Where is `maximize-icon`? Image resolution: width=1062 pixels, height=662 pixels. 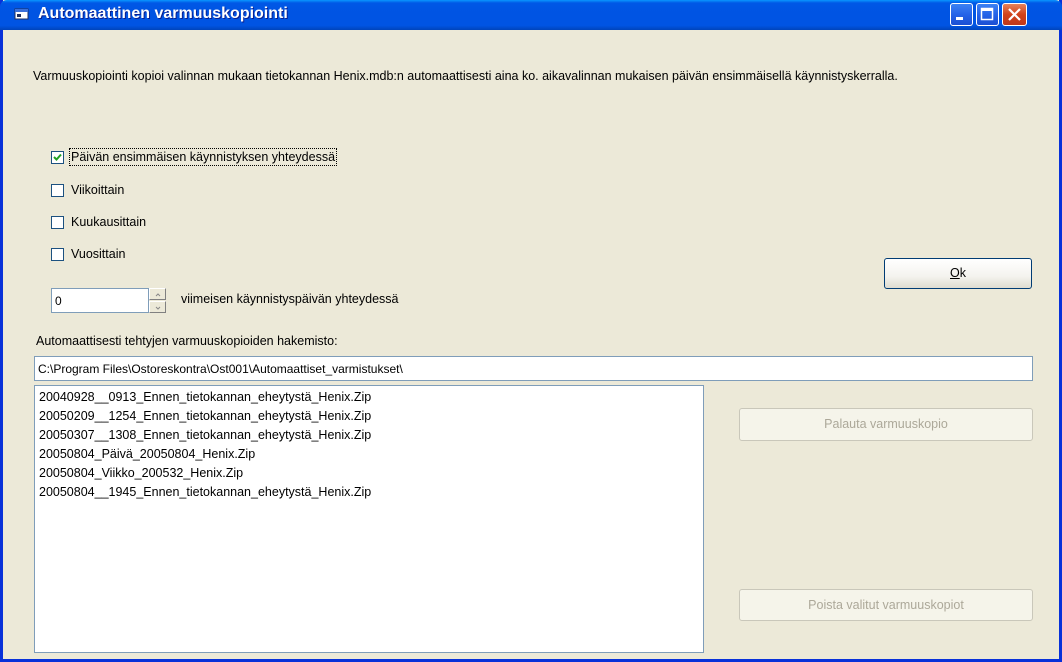
maximize-icon is located at coordinates (987, 14).